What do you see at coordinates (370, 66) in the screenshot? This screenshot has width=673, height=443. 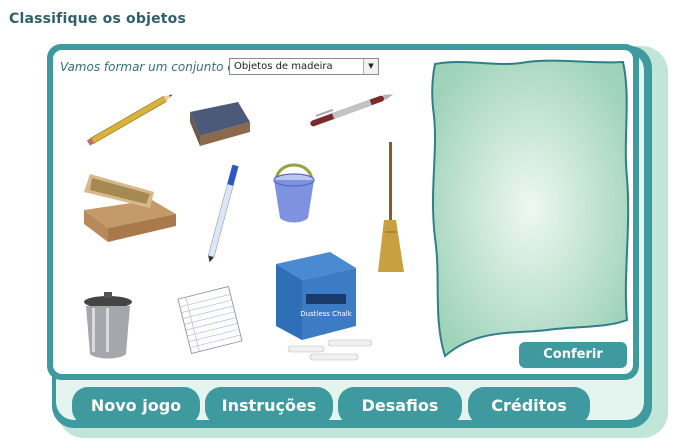 I see `chevron-down-icon: ▼` at bounding box center [370, 66].